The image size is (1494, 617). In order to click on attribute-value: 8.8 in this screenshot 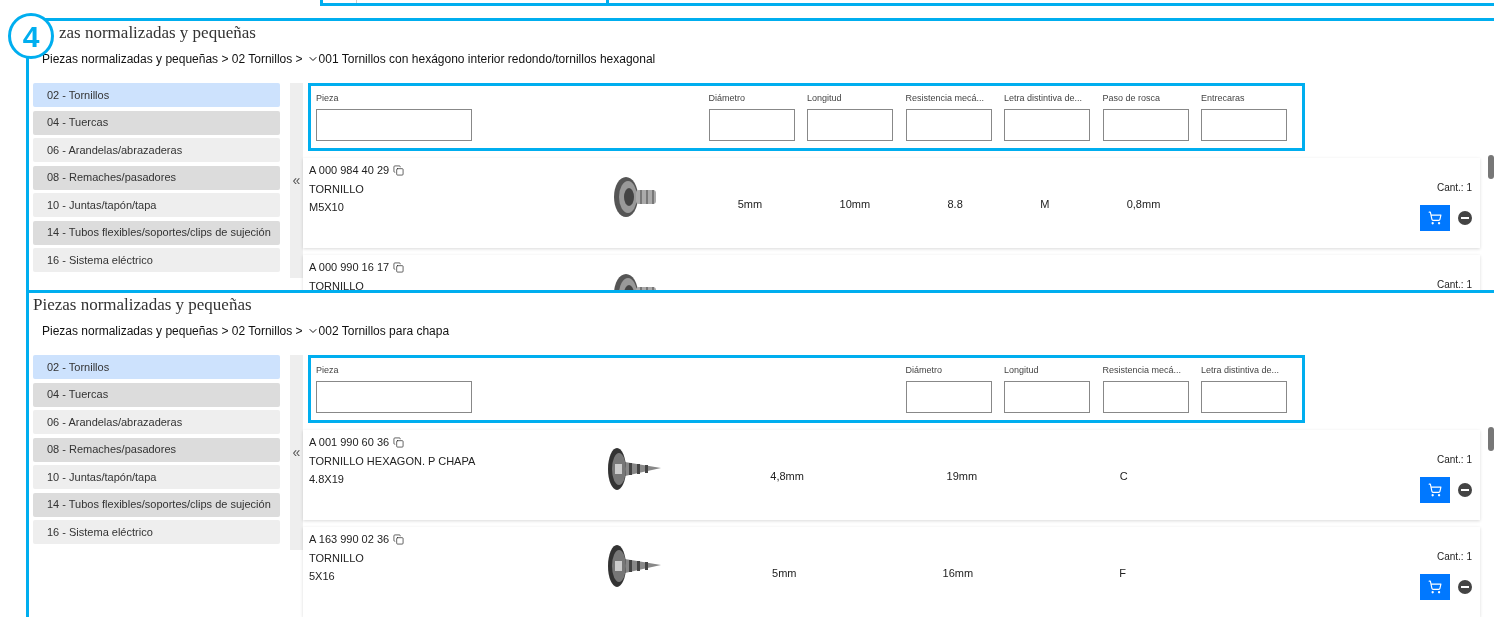, I will do `click(955, 204)`.